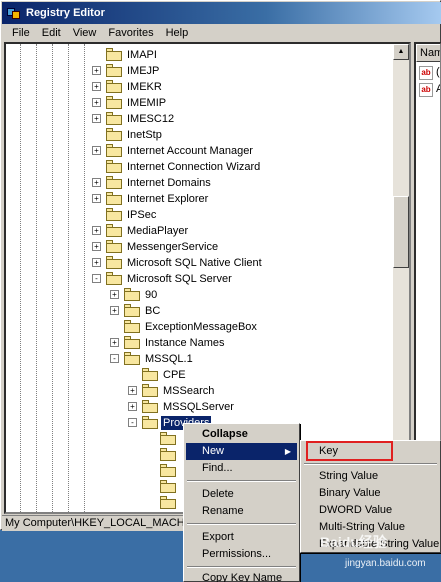  Describe the element at coordinates (241, 576) in the screenshot. I see `menu-item-copy-key-name: Copy Key Name` at that location.